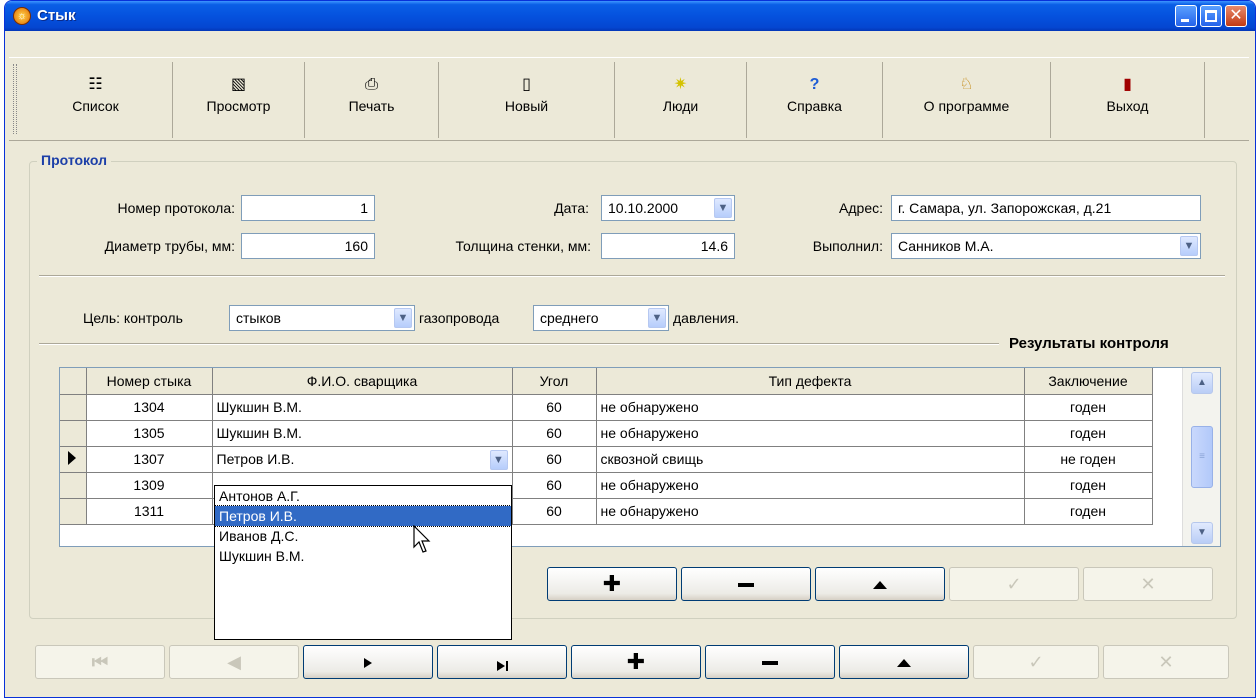  What do you see at coordinates (1088, 459) in the screenshot?
I see `verdict-cell: не годен` at bounding box center [1088, 459].